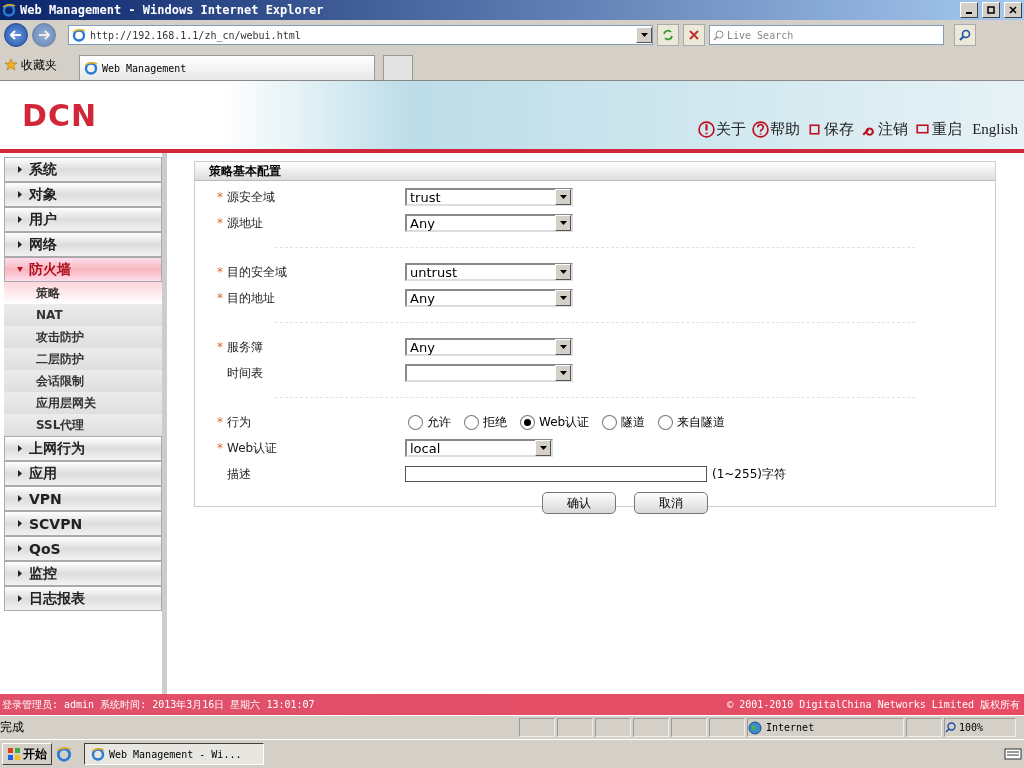 This screenshot has height=768, width=1024. I want to click on back-button, so click(16, 35).